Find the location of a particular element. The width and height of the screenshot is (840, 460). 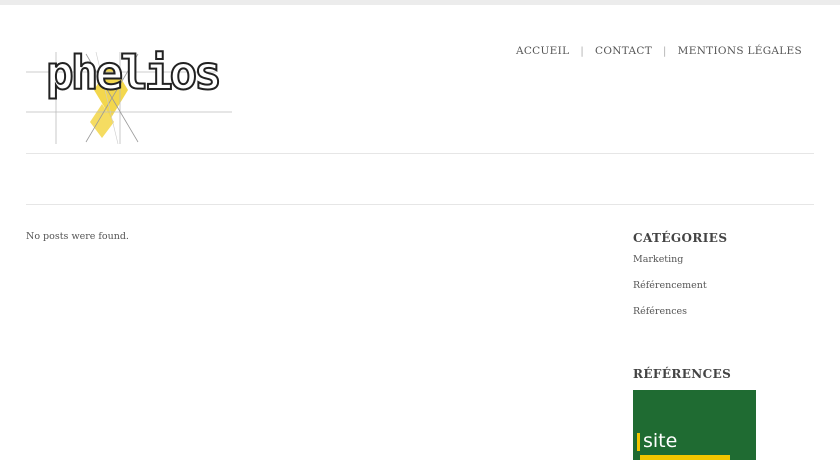

category-link-referencement: Référencement is located at coordinates (728, 292).